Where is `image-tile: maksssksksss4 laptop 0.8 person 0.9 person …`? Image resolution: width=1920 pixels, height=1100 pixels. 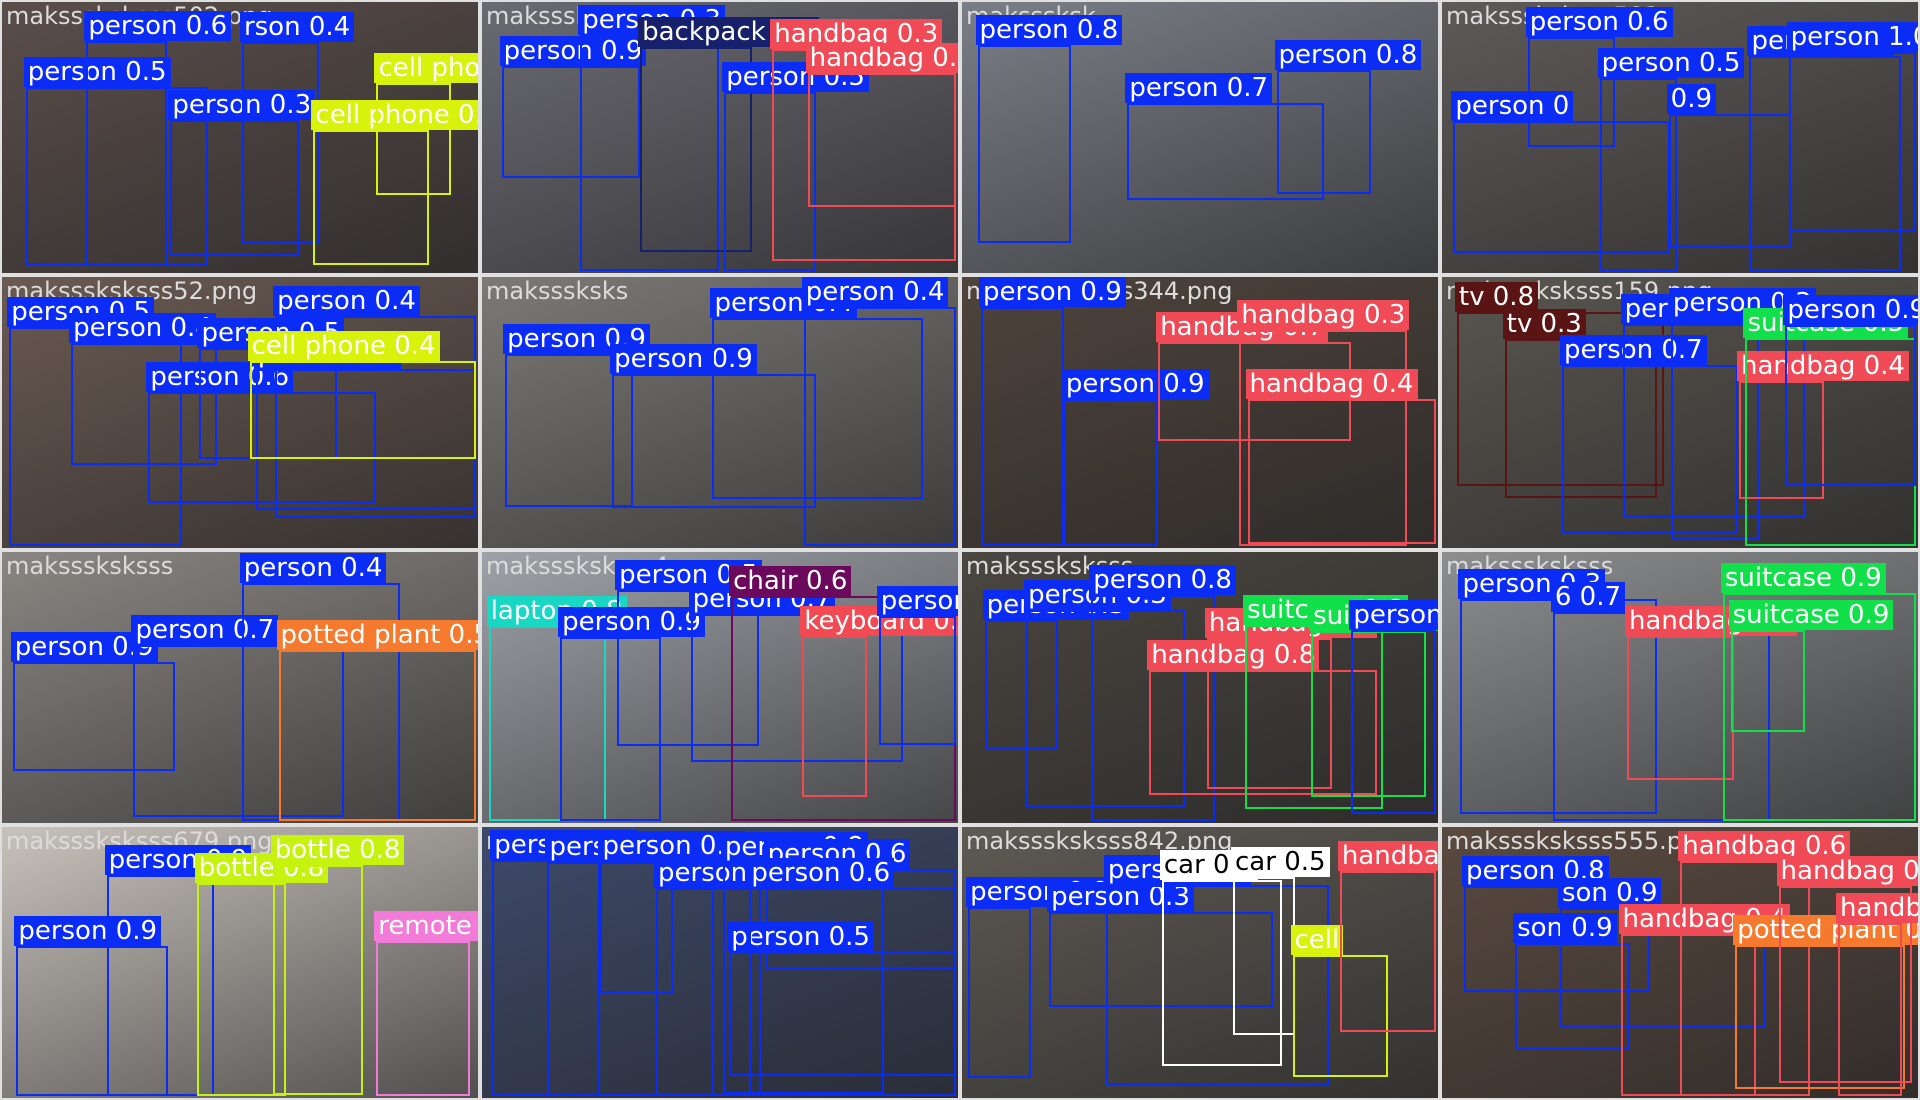 image-tile: maksssksksss4 laptop 0.8 person 0.9 person … is located at coordinates (720, 687).